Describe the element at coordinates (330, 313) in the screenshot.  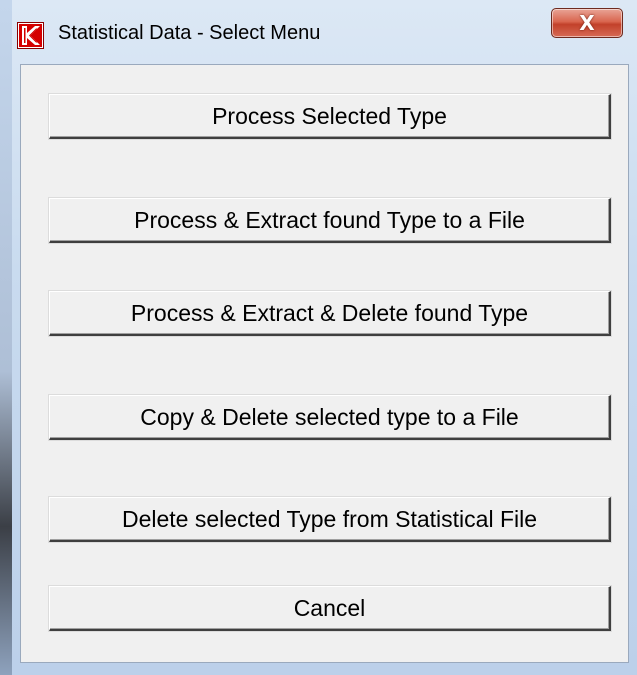
I see `process-extract-delete-button: Process & Extract & Delete found Type` at that location.